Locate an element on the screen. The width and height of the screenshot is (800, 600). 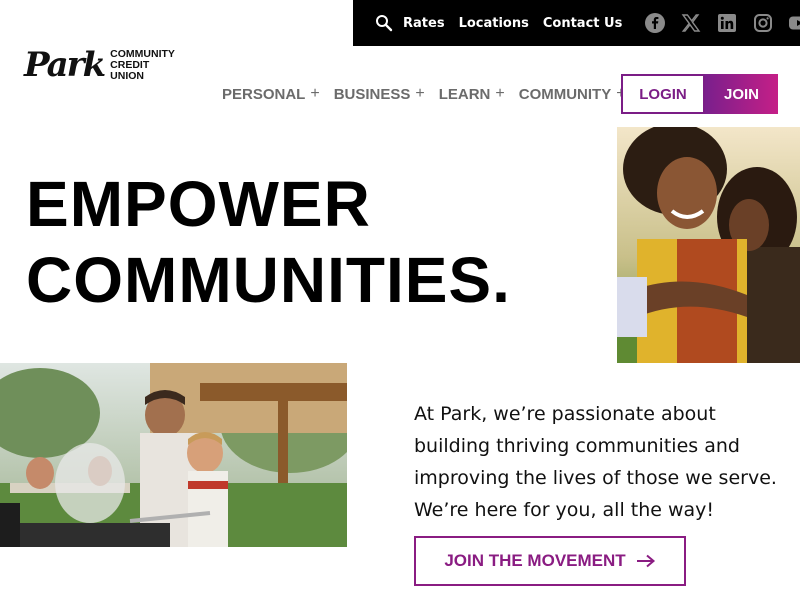
nav-label: COMMUNITY is located at coordinates (565, 94).